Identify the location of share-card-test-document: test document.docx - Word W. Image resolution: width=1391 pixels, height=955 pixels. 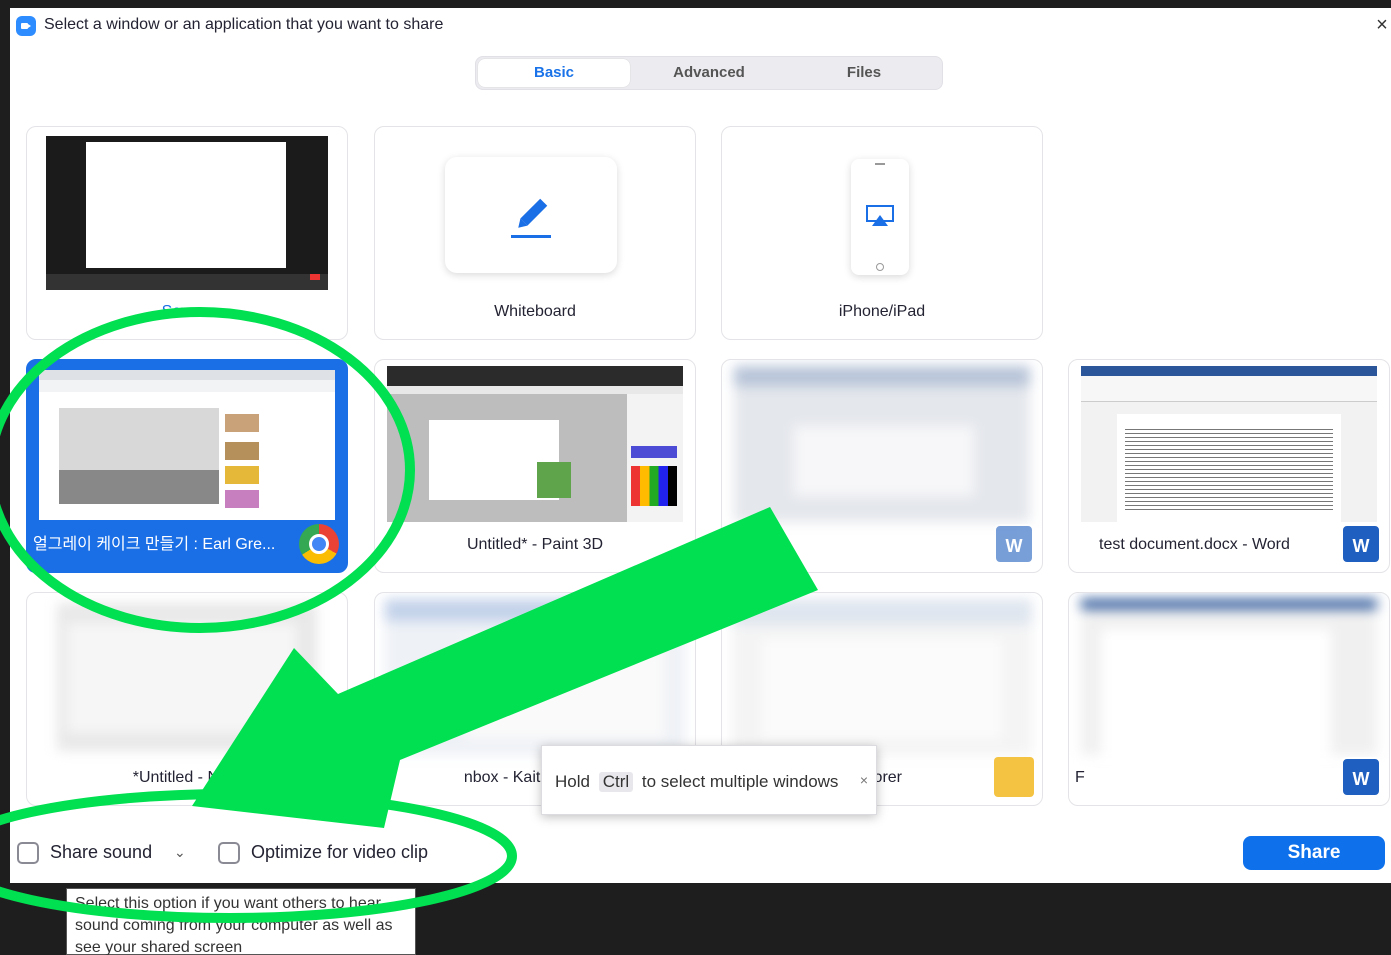
(1229, 466).